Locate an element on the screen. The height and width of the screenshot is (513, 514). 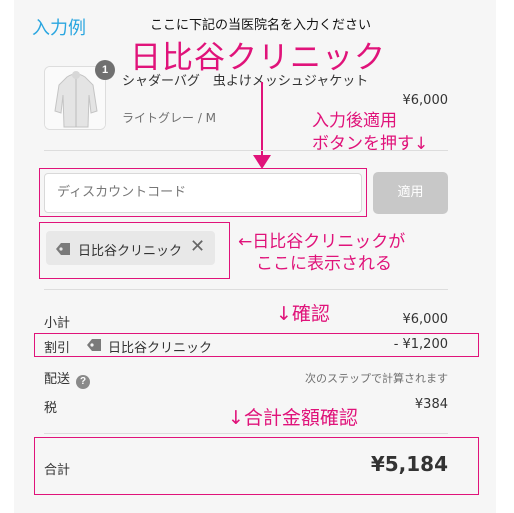
quantity-badge: 1 is located at coordinates (105, 70).